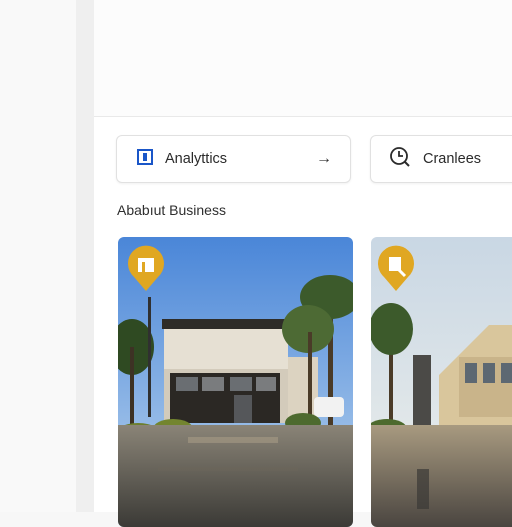 This screenshot has width=512, height=527. I want to click on cranlees-card-label: Cranlees, so click(452, 159).